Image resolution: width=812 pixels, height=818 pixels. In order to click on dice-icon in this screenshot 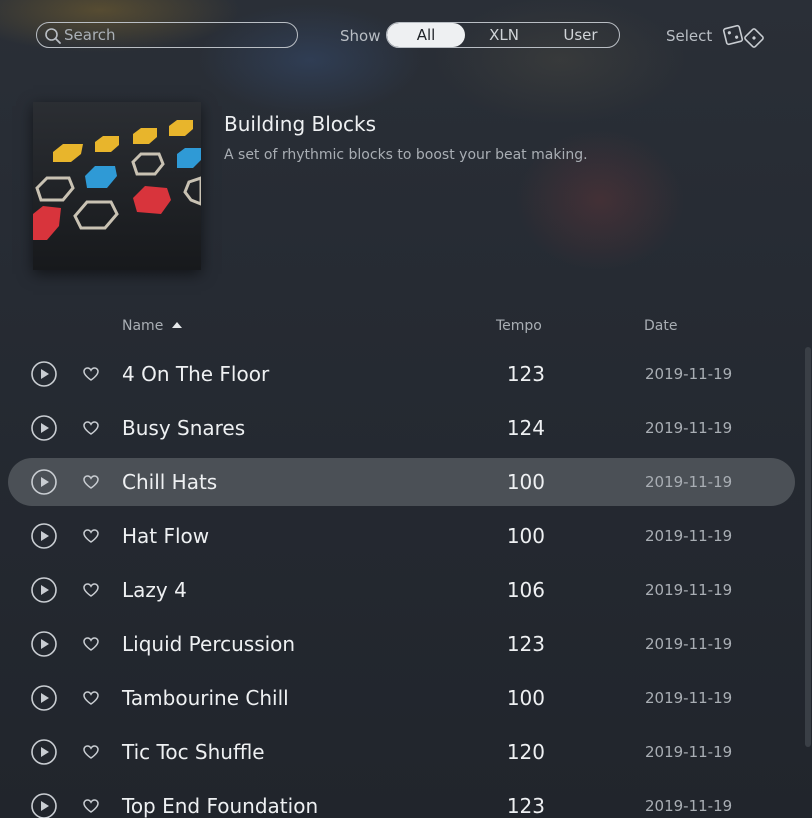, I will do `click(744, 36)`.